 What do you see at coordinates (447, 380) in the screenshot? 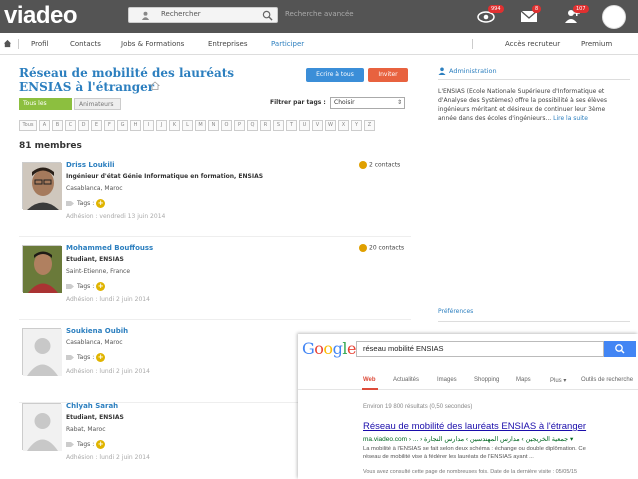
I see `google-tab-images: Images` at bounding box center [447, 380].